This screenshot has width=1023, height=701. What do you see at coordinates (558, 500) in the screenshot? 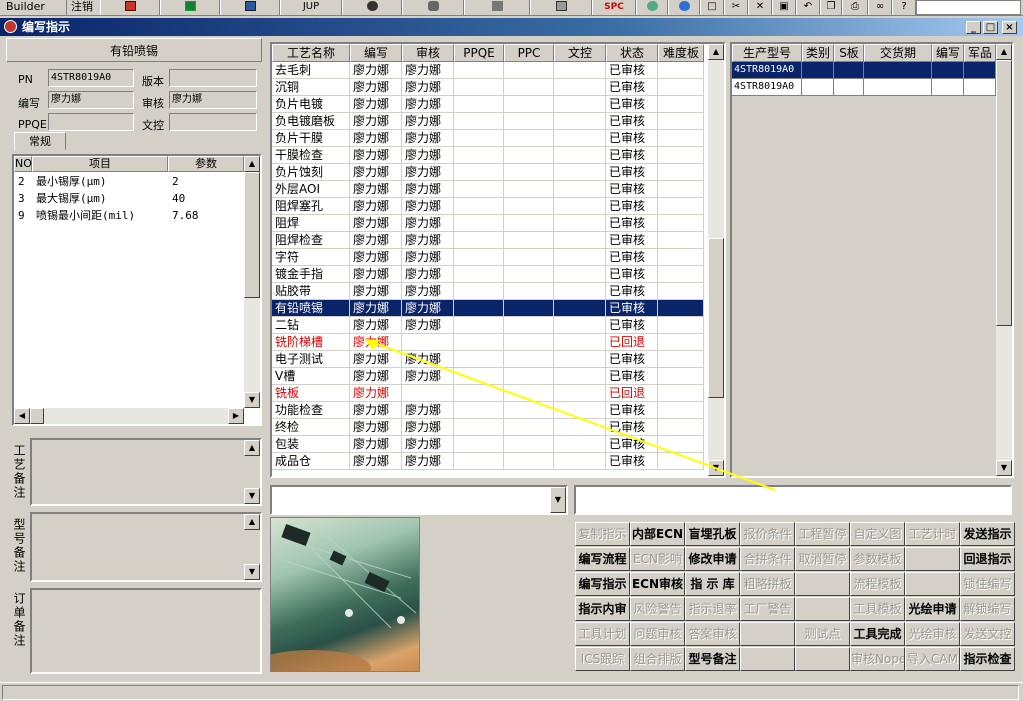
I see `chevron-down-icon: ▼` at bounding box center [558, 500].